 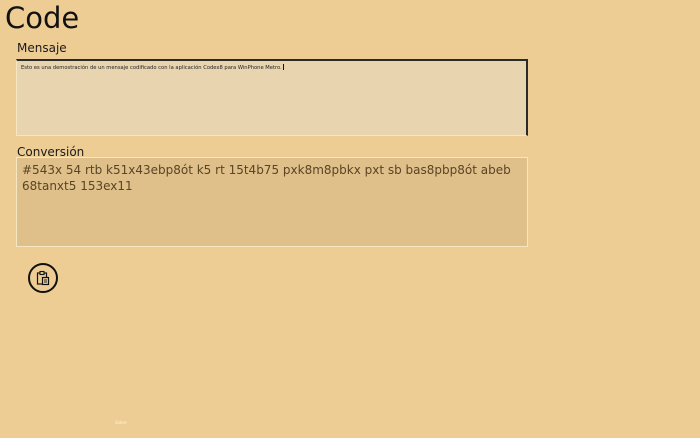 I want to click on paste-icon, so click(x=43, y=278).